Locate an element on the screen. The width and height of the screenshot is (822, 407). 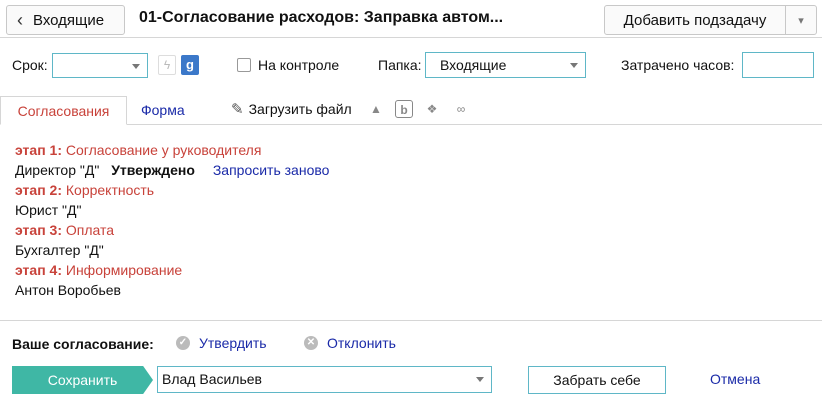
stage-number: этап 2: is located at coordinates (38, 190).